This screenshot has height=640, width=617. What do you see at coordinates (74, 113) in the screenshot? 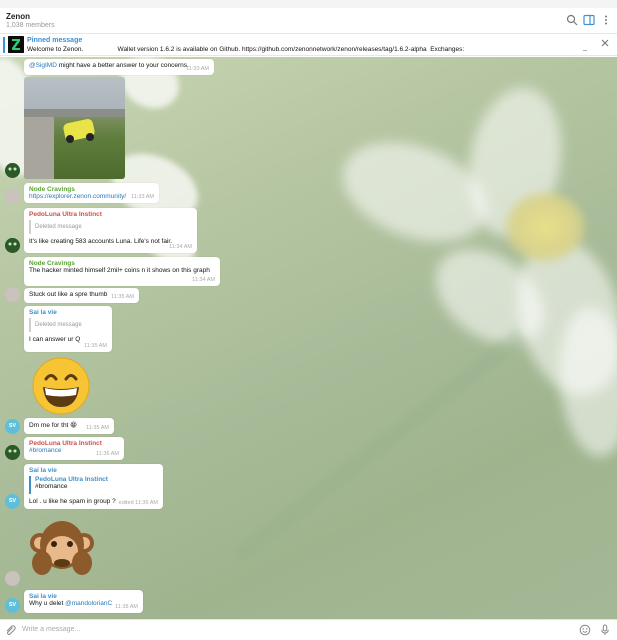
I see `photo-road` at bounding box center [74, 113].